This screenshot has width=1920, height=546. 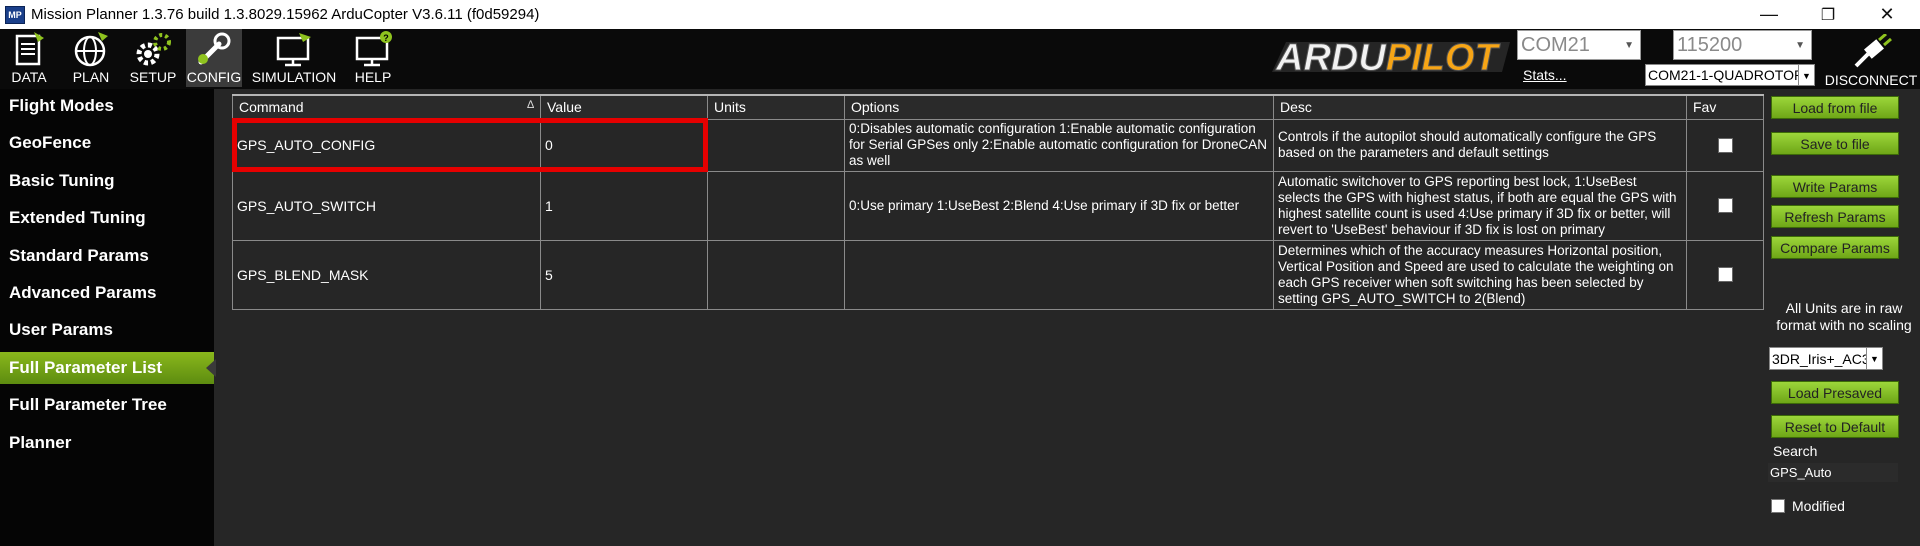 I want to click on sidebar-item-user-params: User Params, so click(x=107, y=330).